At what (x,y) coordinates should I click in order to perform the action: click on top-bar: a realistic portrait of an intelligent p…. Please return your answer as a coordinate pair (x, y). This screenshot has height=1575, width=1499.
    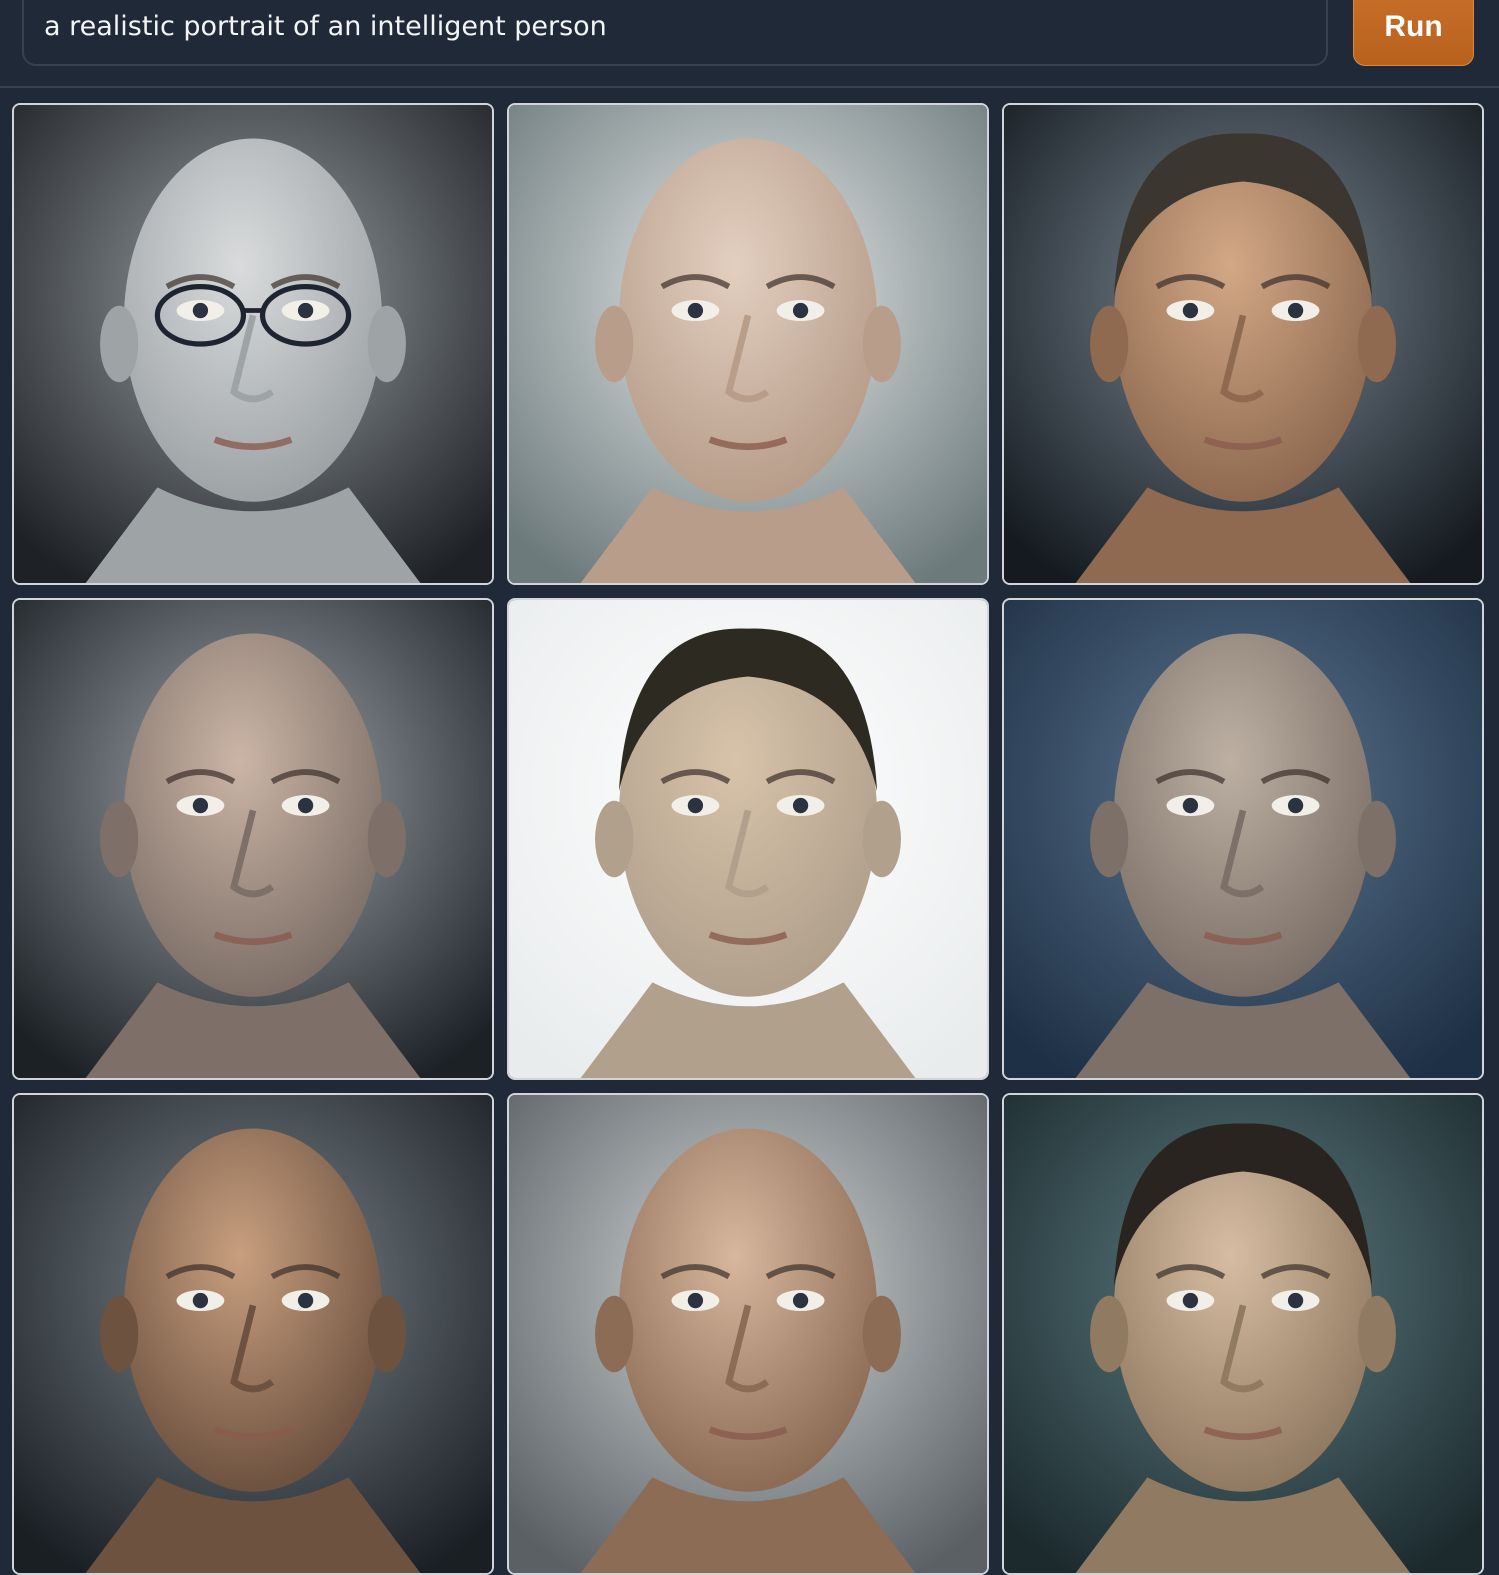
    Looking at the image, I should click on (749, 44).